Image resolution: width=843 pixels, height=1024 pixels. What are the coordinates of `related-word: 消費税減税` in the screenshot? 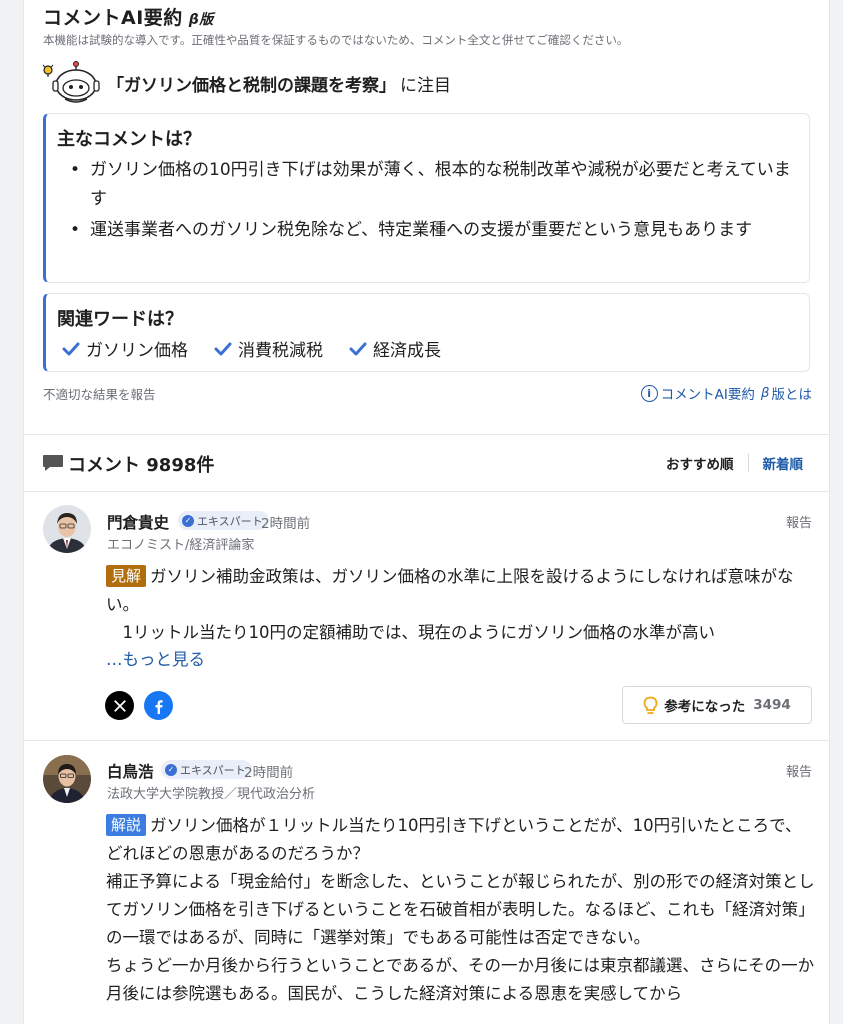 It's located at (268, 348).